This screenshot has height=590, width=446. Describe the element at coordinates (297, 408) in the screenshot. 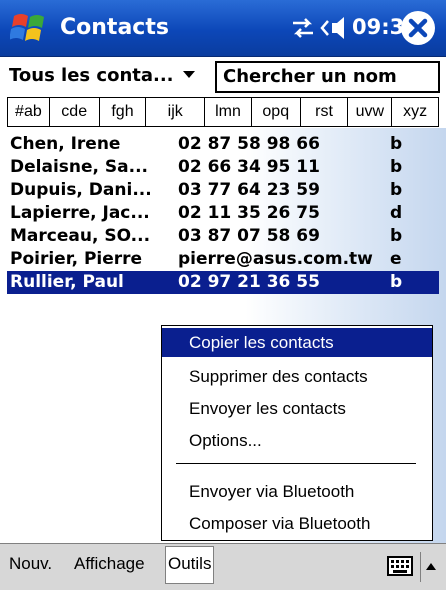

I see `menu-item-send-contacts: Envoyer les contacts` at that location.